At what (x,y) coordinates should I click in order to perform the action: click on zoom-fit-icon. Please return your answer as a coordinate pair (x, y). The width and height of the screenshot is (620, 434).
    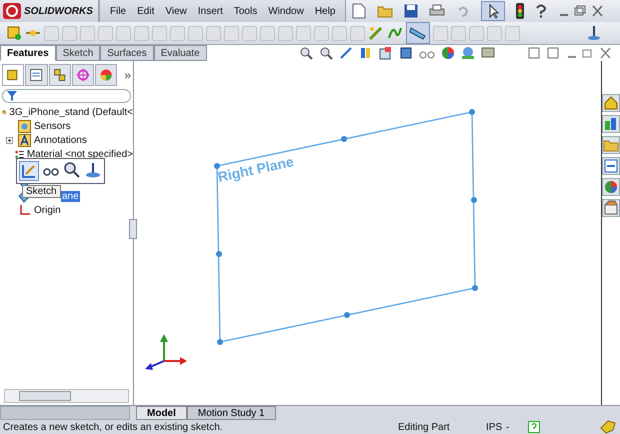
    Looking at the image, I should click on (305, 53).